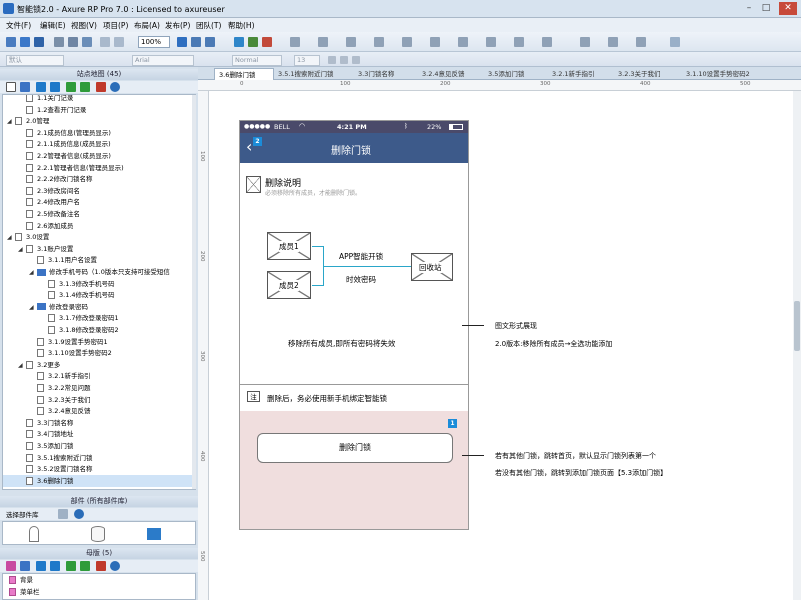 This screenshot has height=600, width=801. I want to click on menu-project: 项目(P), so click(115, 25).